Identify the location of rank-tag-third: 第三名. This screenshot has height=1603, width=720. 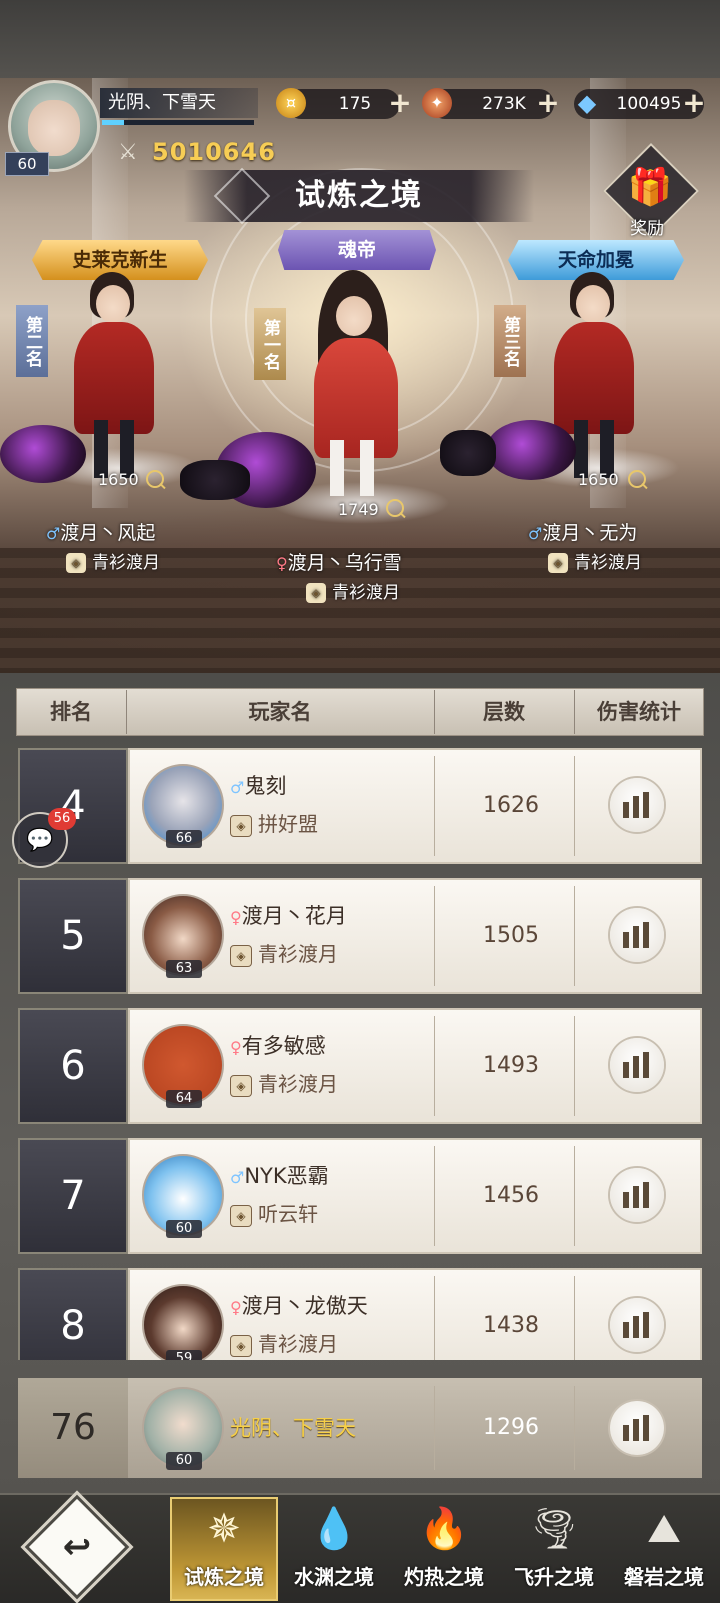
(510, 341).